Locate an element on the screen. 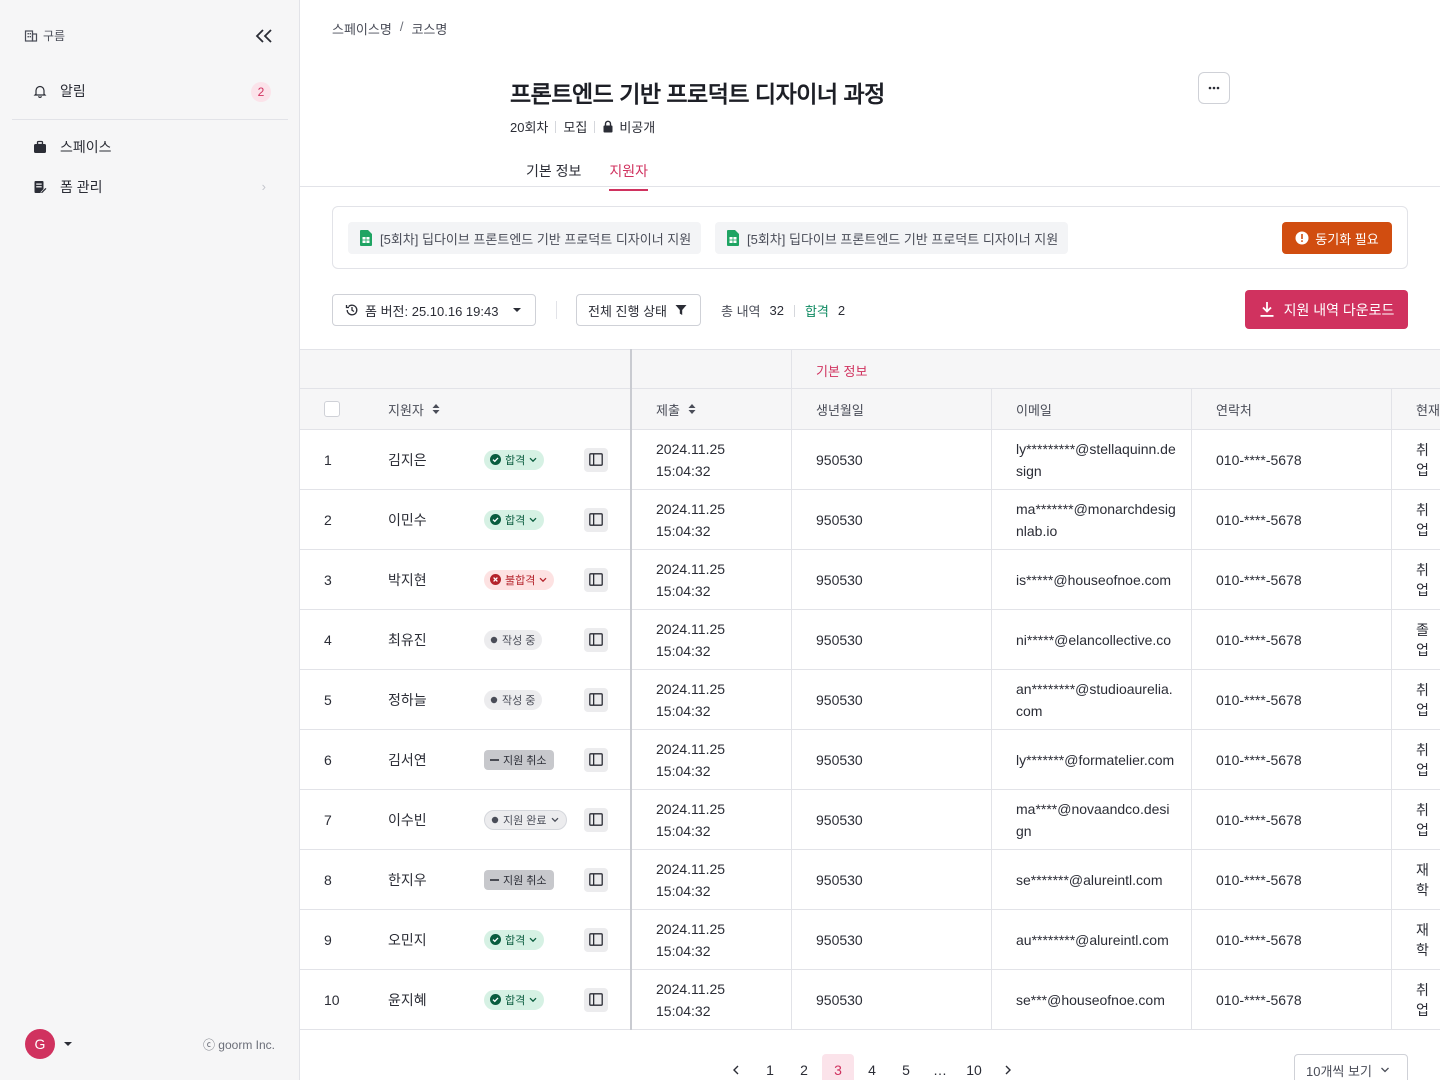 The width and height of the screenshot is (1440, 1080). progress-status-filter: 전체 진행 상태 is located at coordinates (638, 310).